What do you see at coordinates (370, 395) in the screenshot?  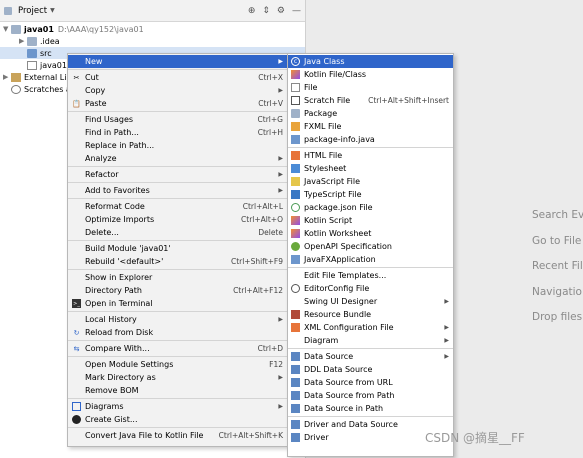 I see `new-data-source-from-path: Data Source from Path` at bounding box center [370, 395].